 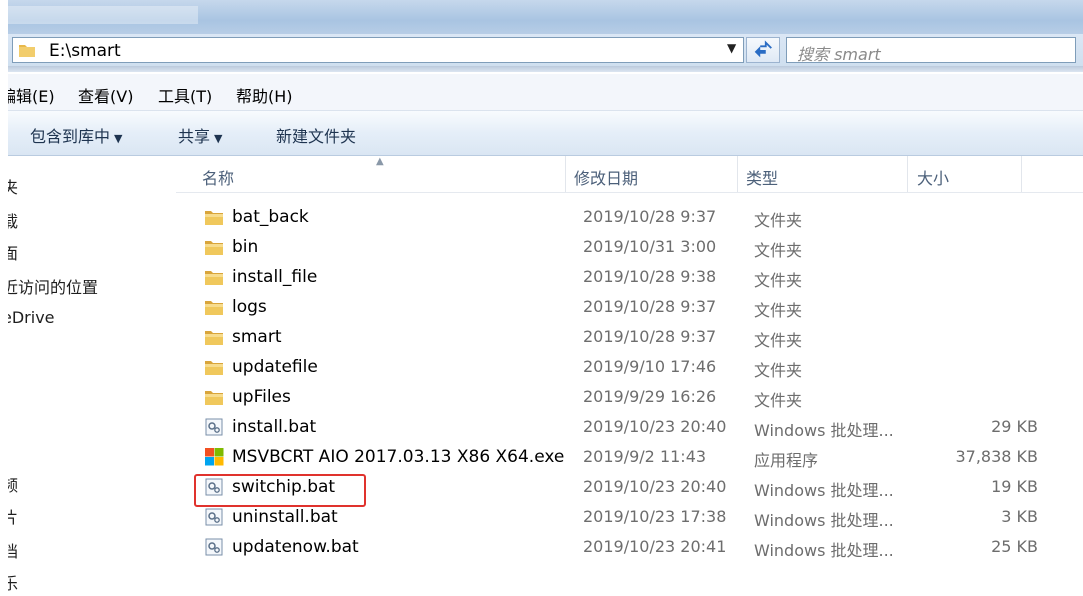 I want to click on menu-view: 查看(V), so click(x=105, y=95).